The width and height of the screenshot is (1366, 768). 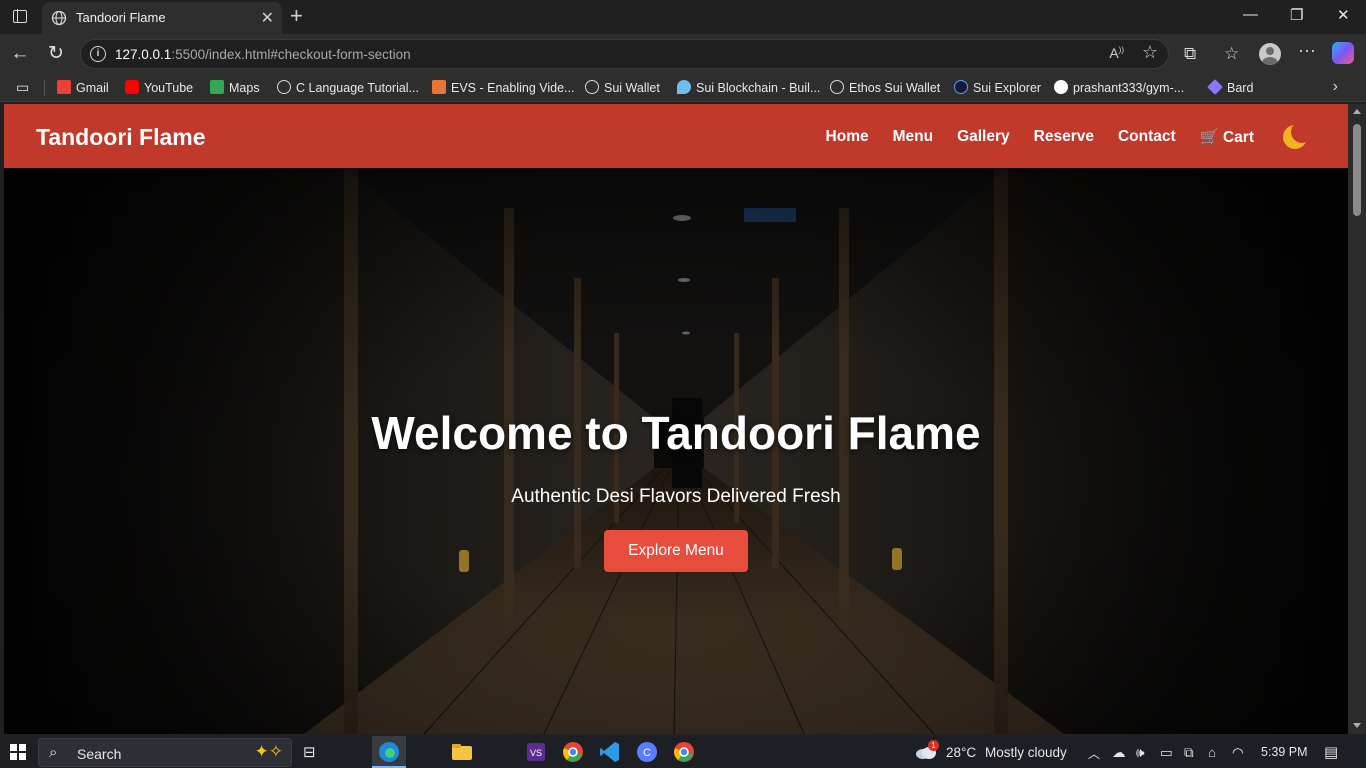 I want to click on site-brand: Tandoori Flame, so click(x=121, y=137).